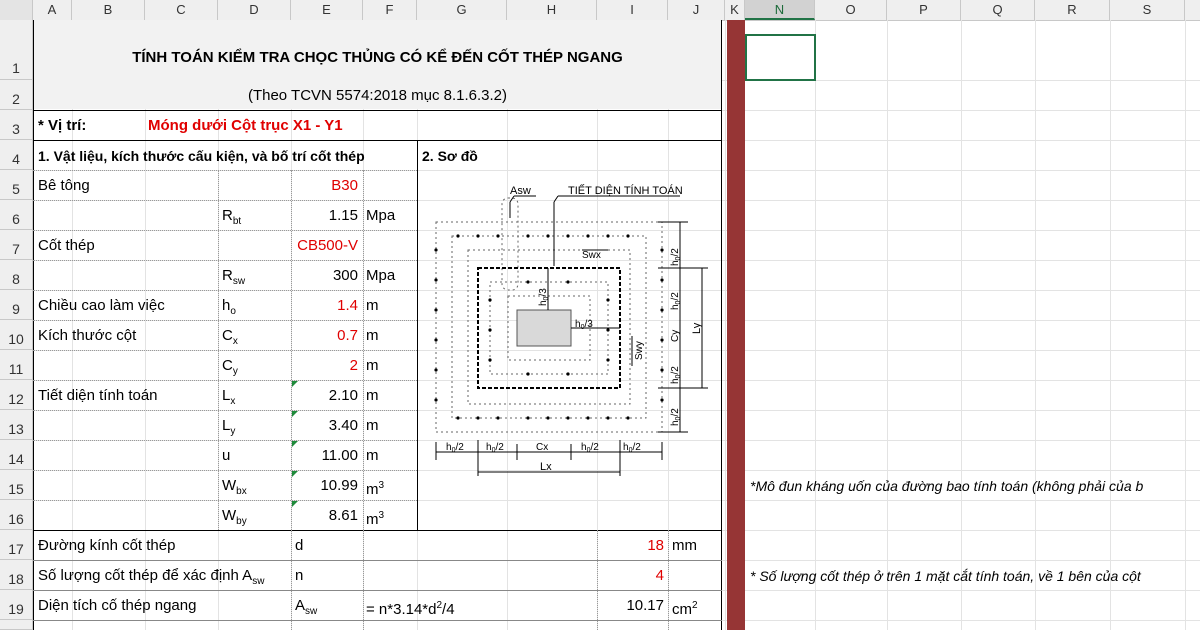 The image size is (1200, 630). I want to click on wby-symbol: Wby, so click(234, 517).